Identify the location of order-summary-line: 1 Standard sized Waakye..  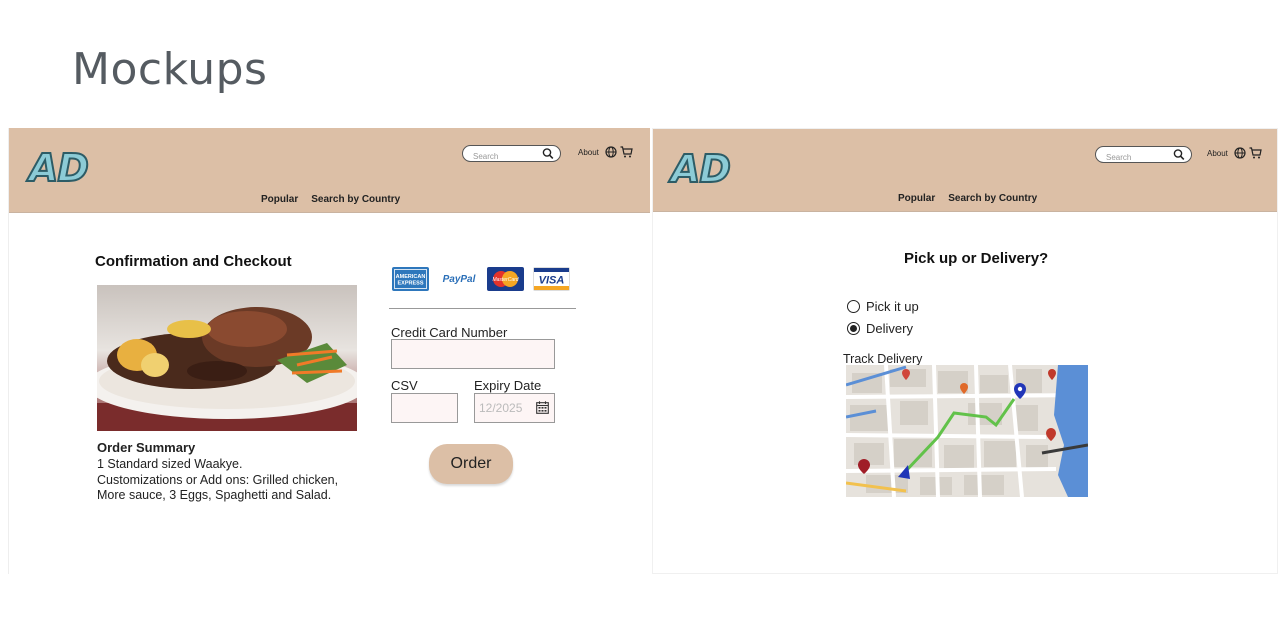
(170, 464).